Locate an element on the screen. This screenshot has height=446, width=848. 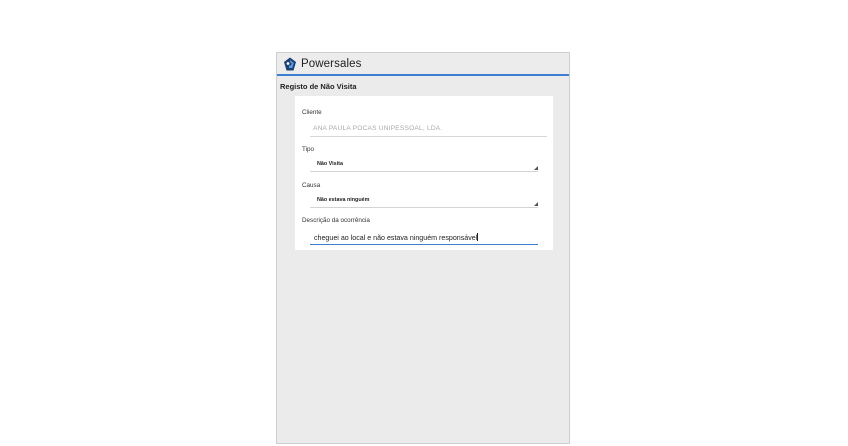
screen-title: Registo de Não Visita is located at coordinates (318, 86).